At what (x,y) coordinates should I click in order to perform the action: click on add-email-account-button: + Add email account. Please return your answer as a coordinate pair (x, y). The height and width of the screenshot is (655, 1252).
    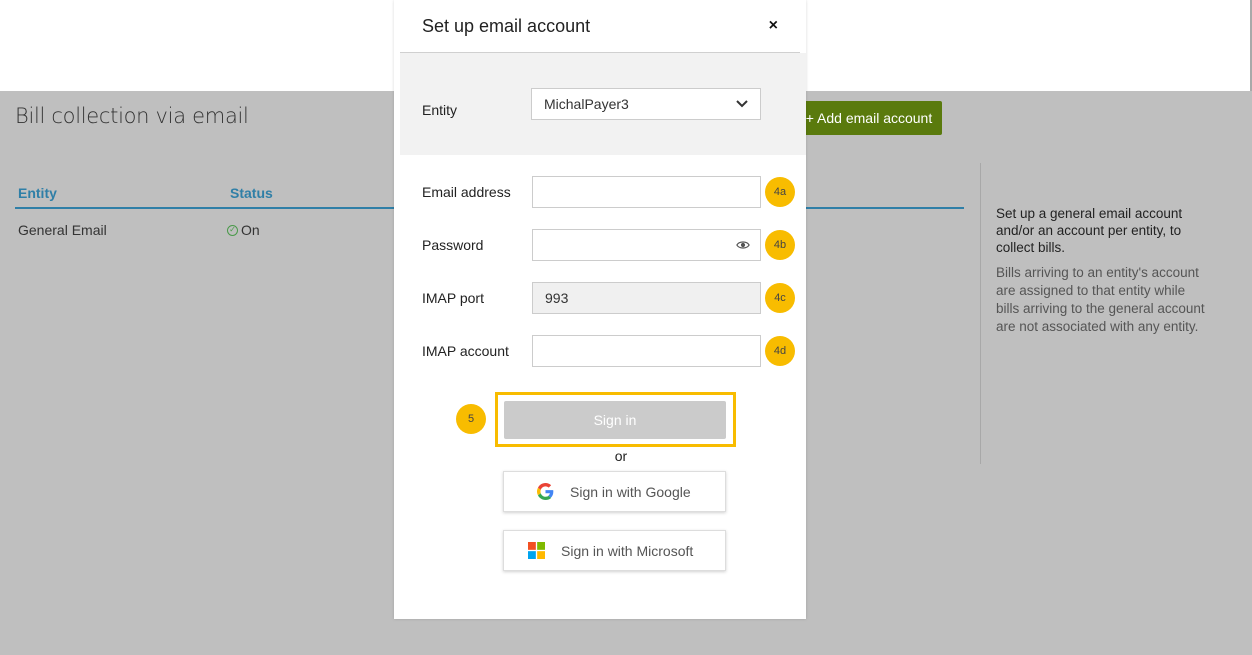
    Looking at the image, I should click on (869, 118).